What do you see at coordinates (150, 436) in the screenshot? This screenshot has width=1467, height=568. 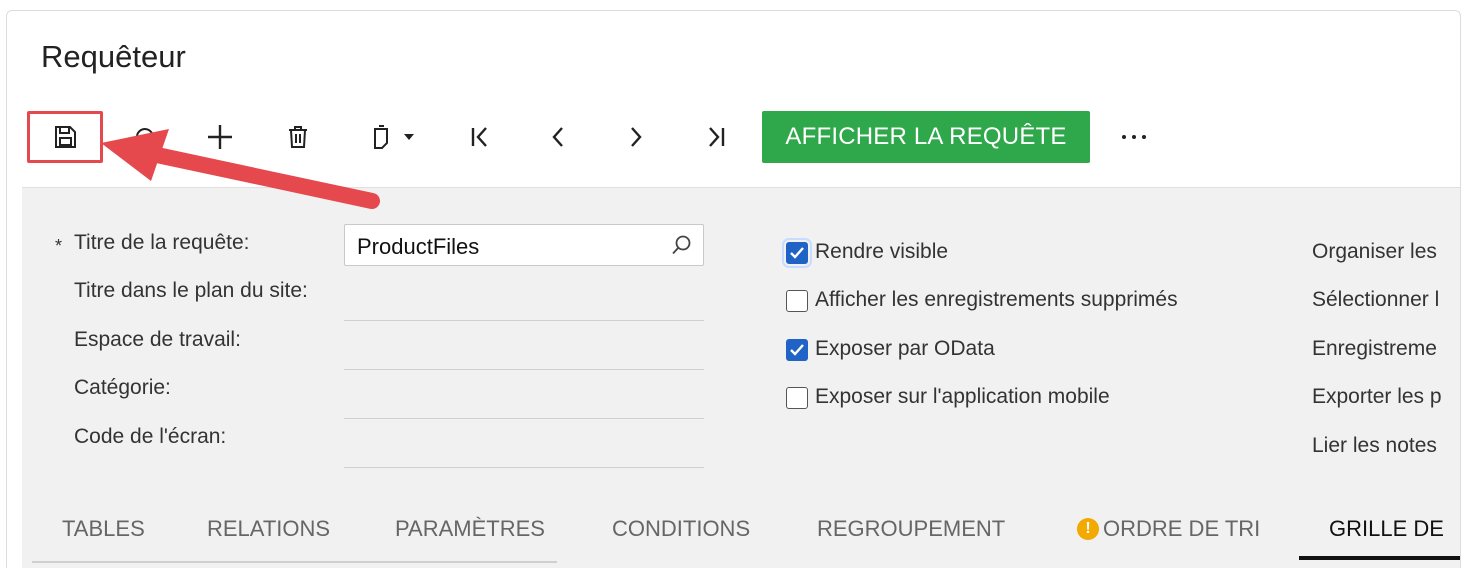 I see `label-screen-code: Code de l'écran:` at bounding box center [150, 436].